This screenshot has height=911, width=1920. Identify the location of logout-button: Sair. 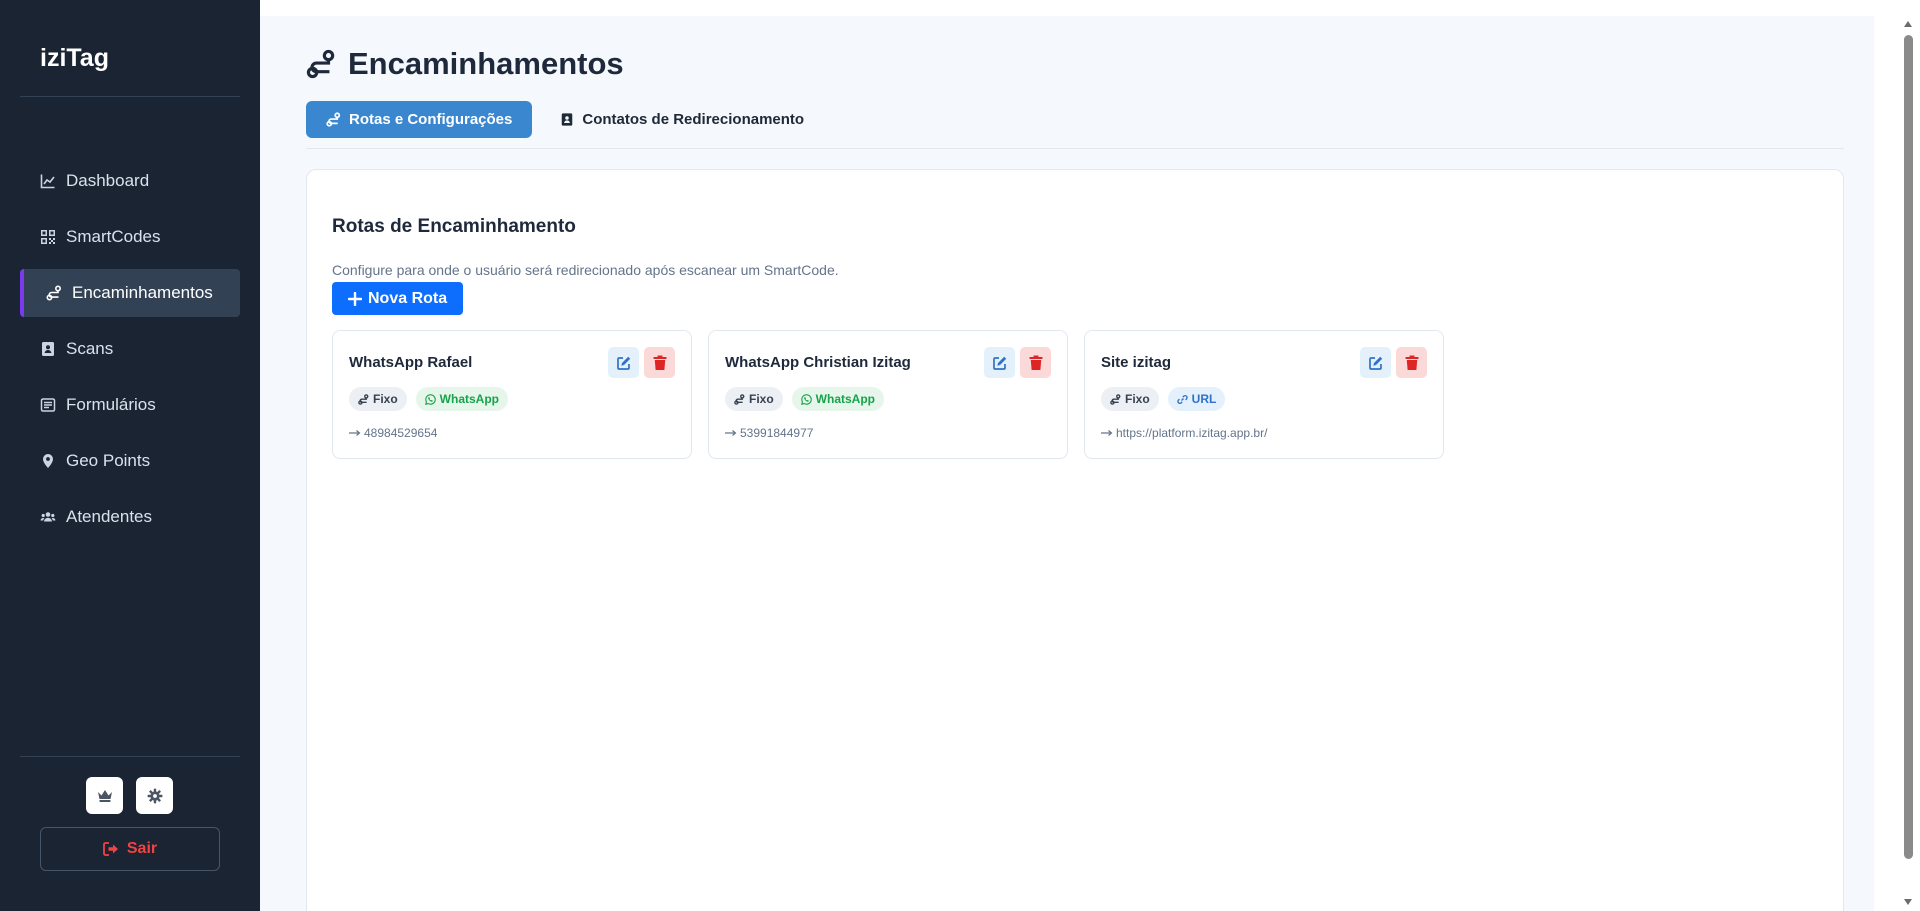
(130, 849).